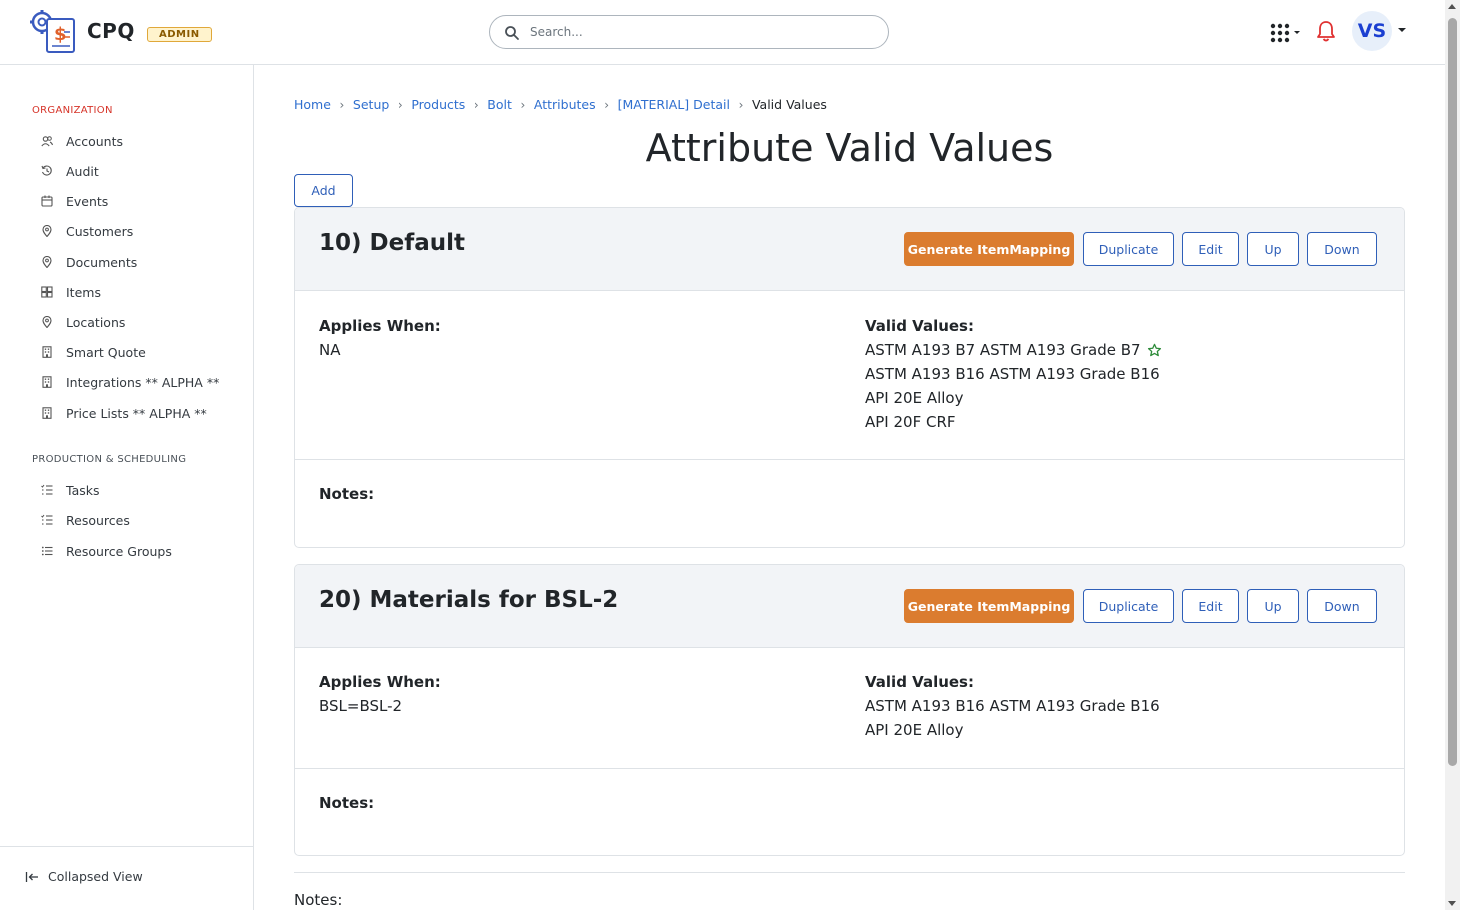 Image resolution: width=1460 pixels, height=910 pixels. I want to click on sidebar-item-label: Integrations ** ALPHA **, so click(143, 382).